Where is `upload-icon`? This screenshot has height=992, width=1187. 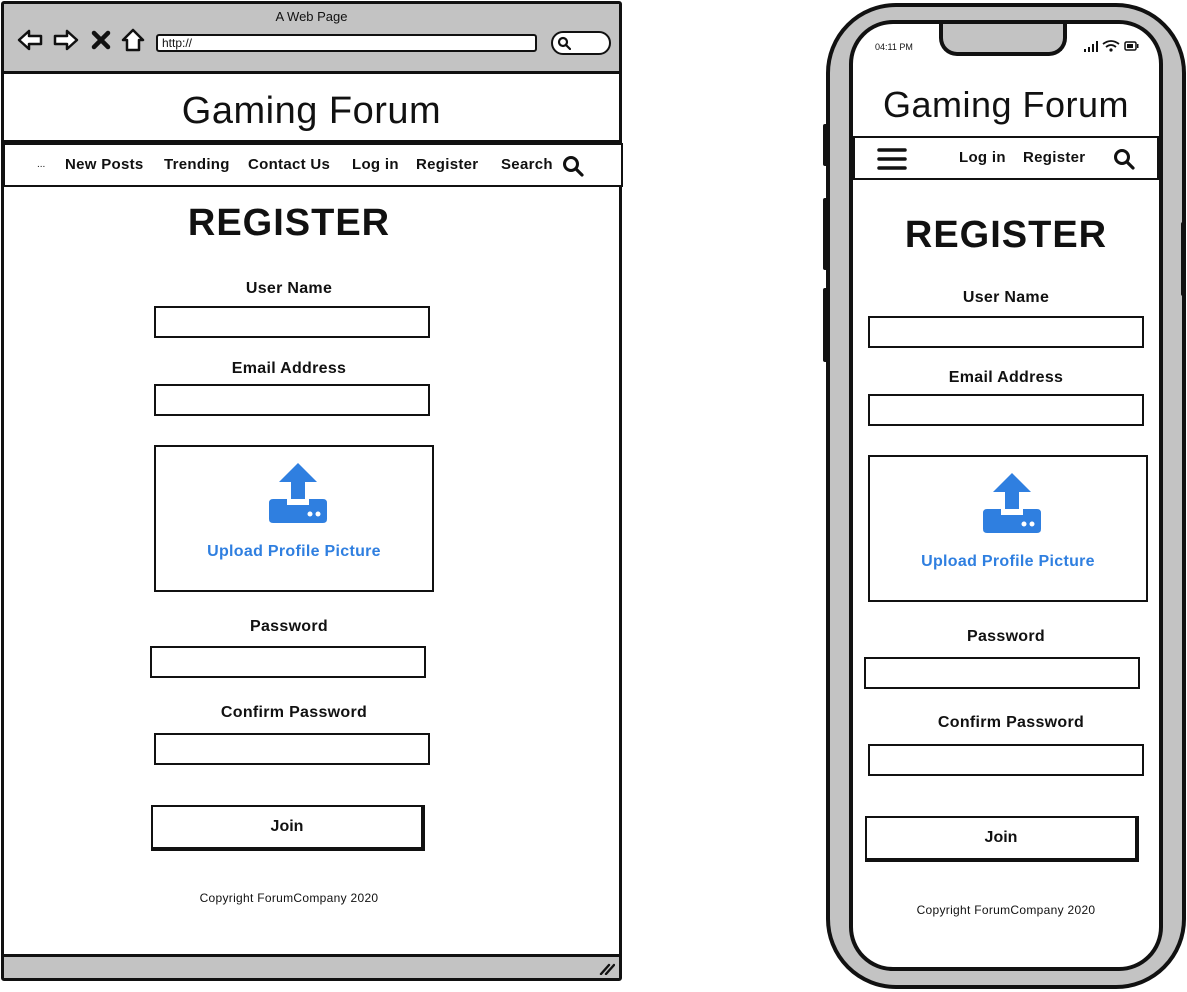 upload-icon is located at coordinates (298, 493).